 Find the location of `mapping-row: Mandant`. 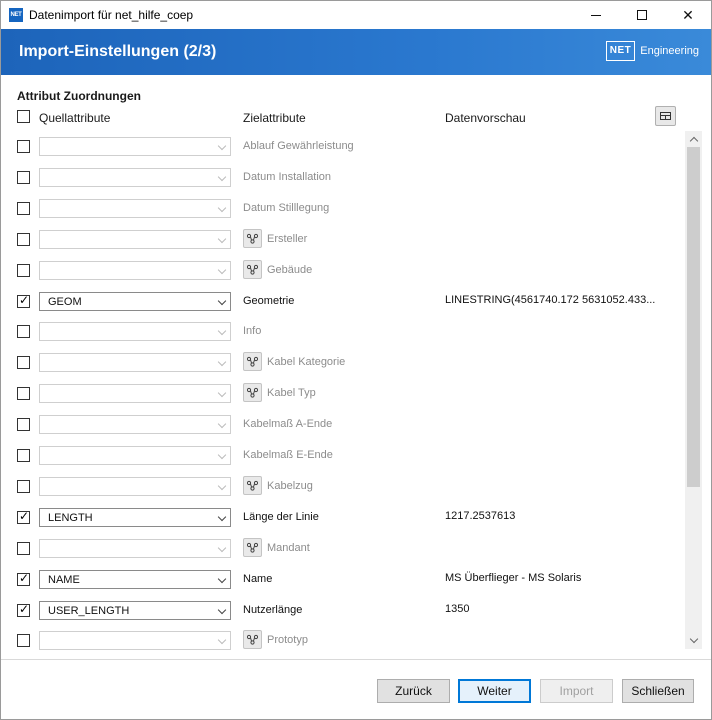

mapping-row: Mandant is located at coordinates (343, 548).